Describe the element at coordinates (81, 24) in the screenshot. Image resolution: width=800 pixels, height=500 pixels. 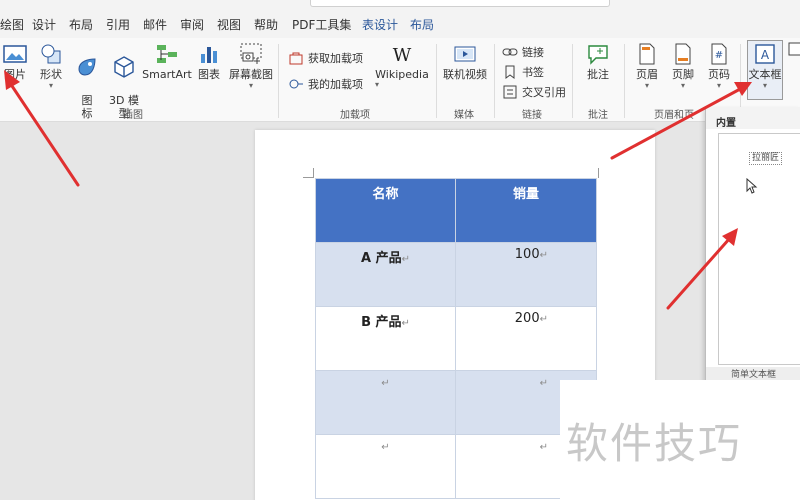
I see `tab-layout: 布局` at that location.